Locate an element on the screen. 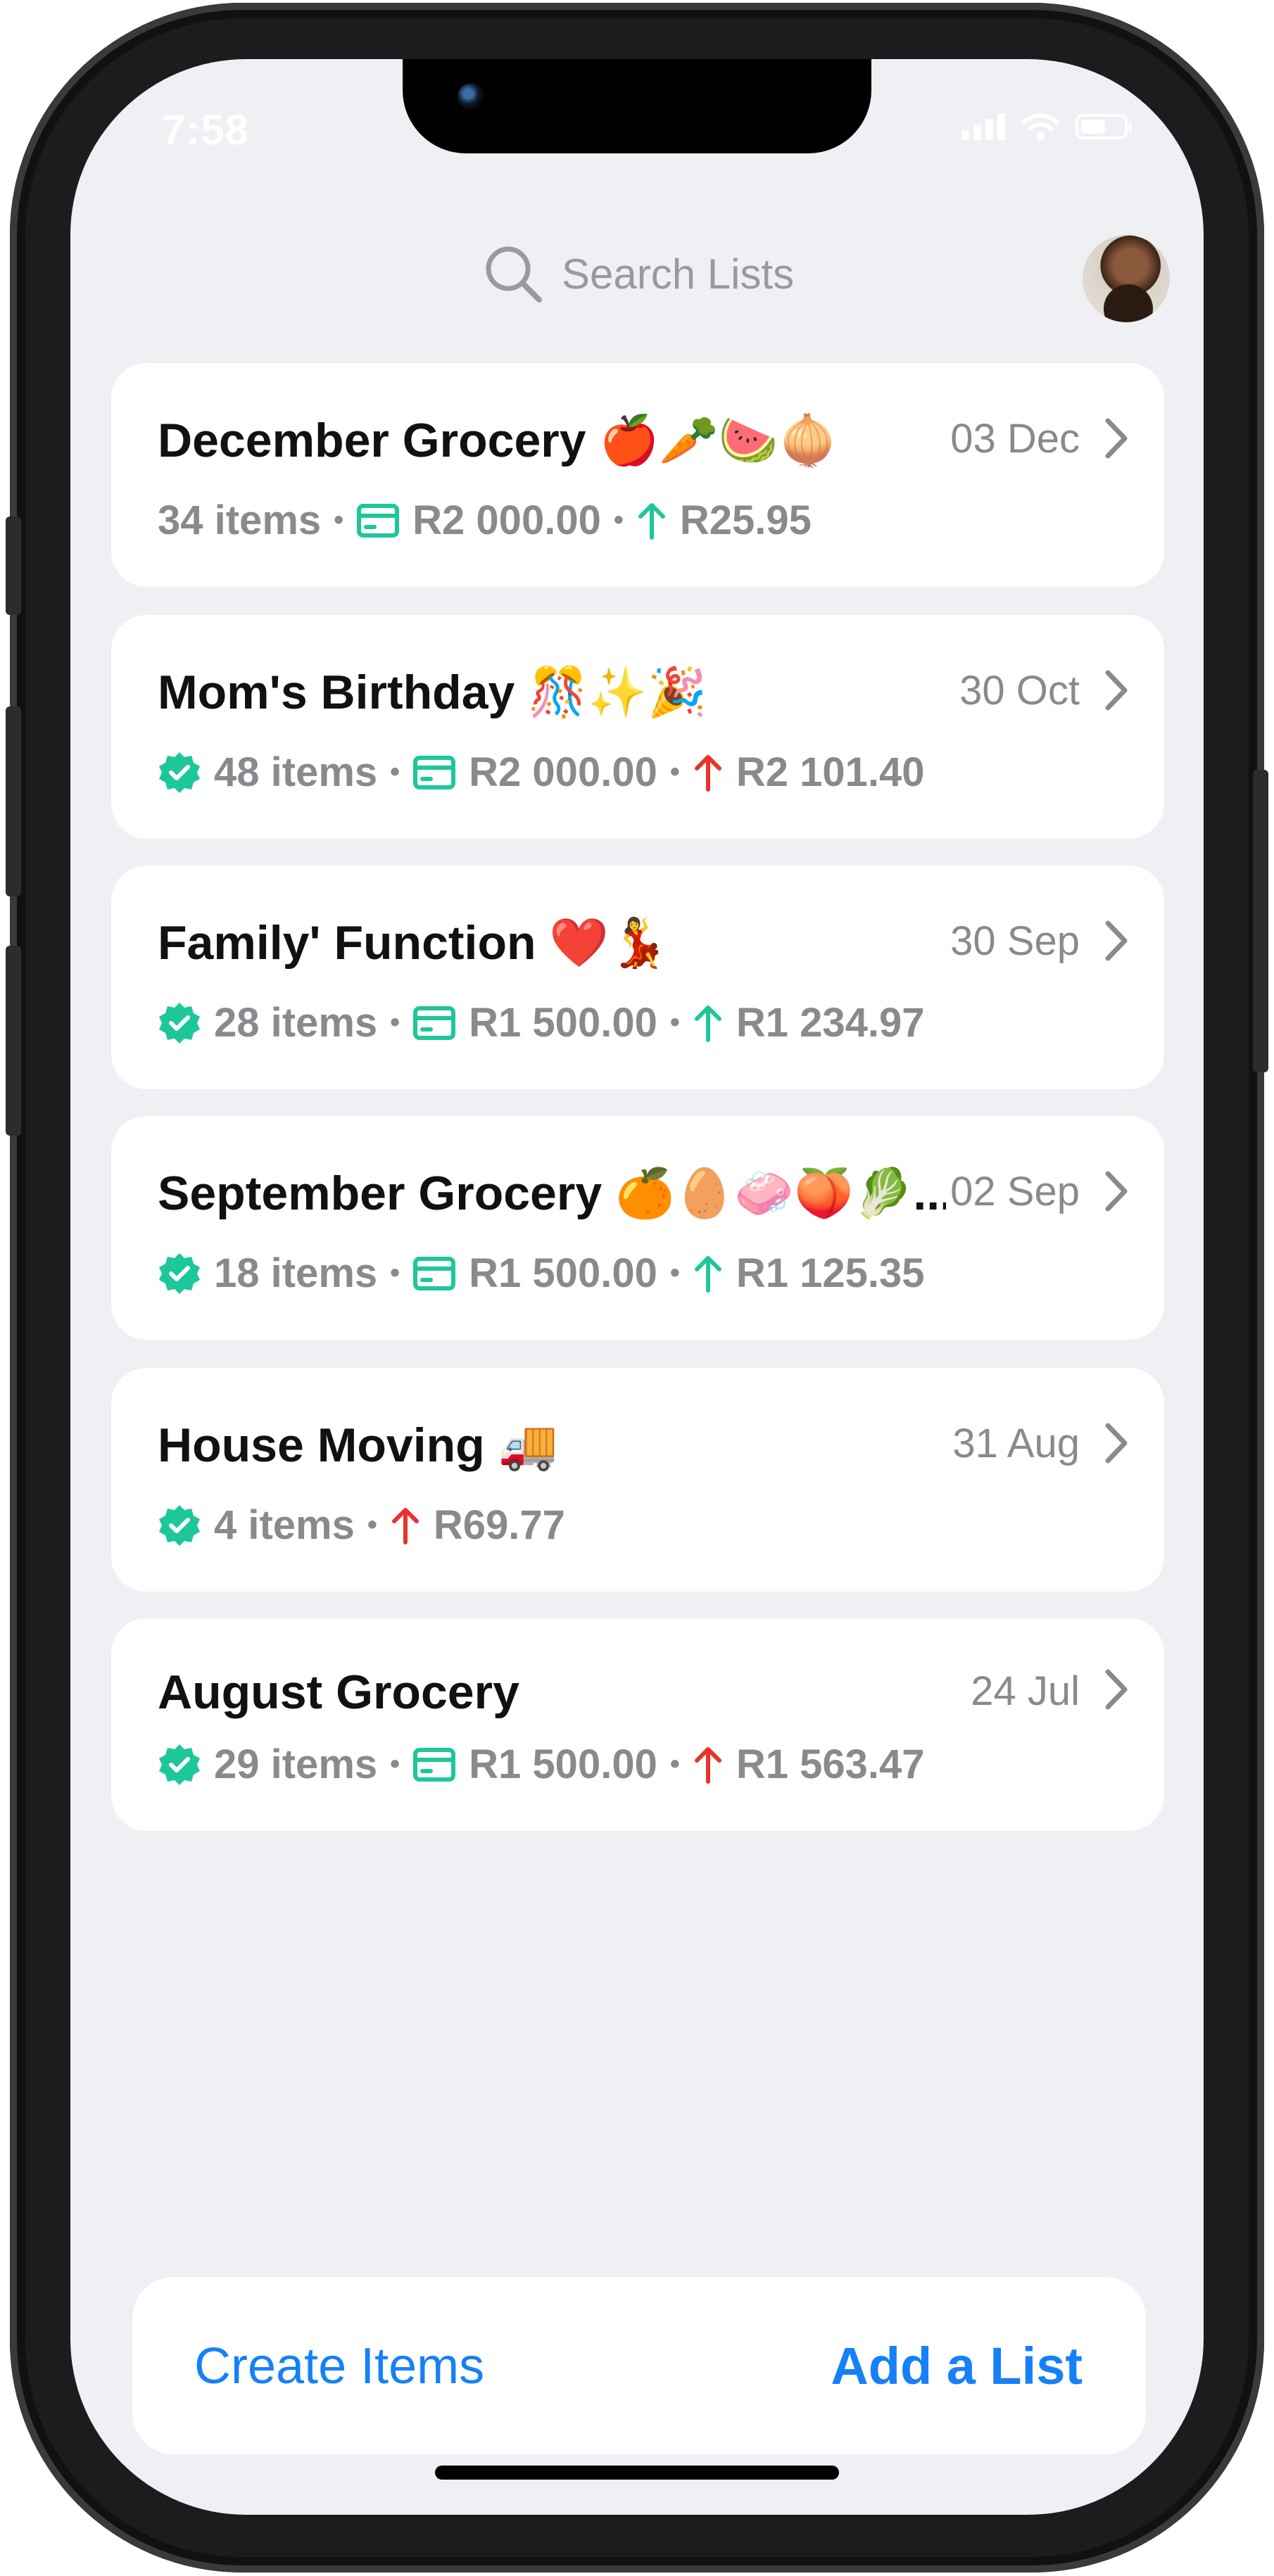  spent-amount: R25.95 is located at coordinates (746, 520).